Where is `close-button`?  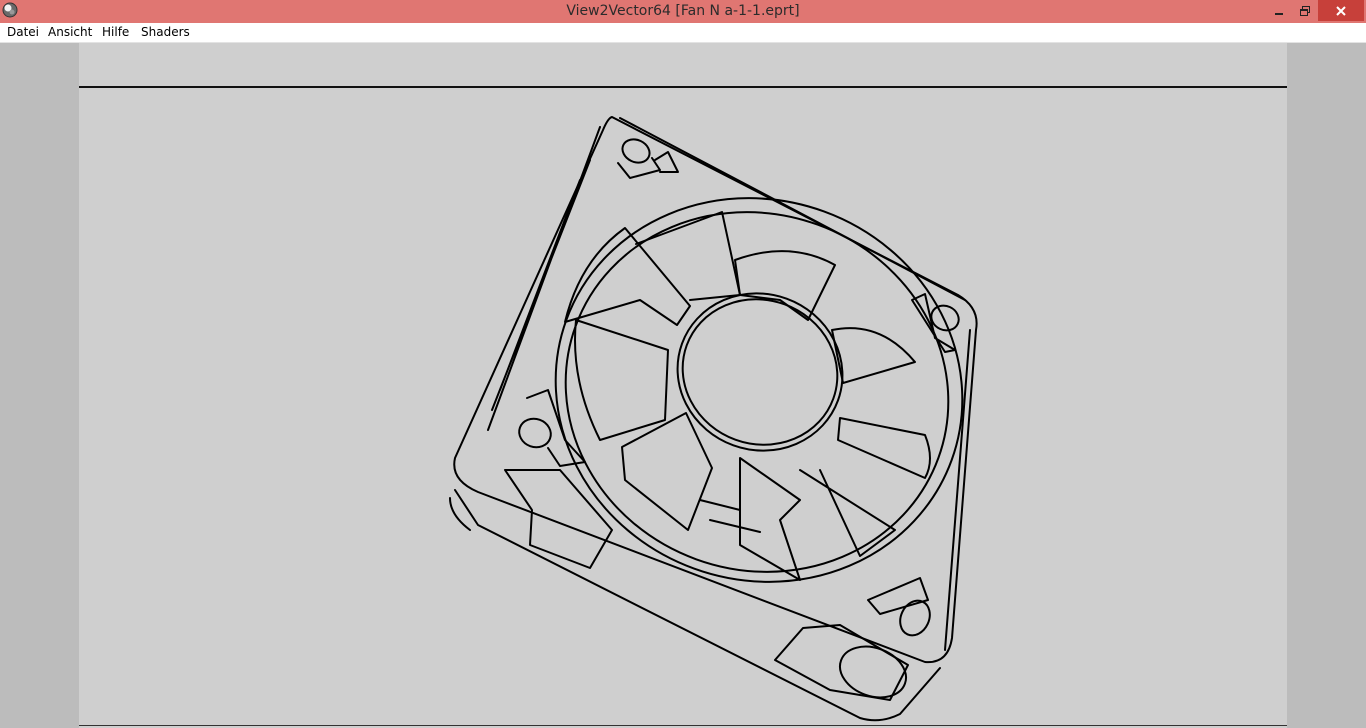 close-button is located at coordinates (1341, 10).